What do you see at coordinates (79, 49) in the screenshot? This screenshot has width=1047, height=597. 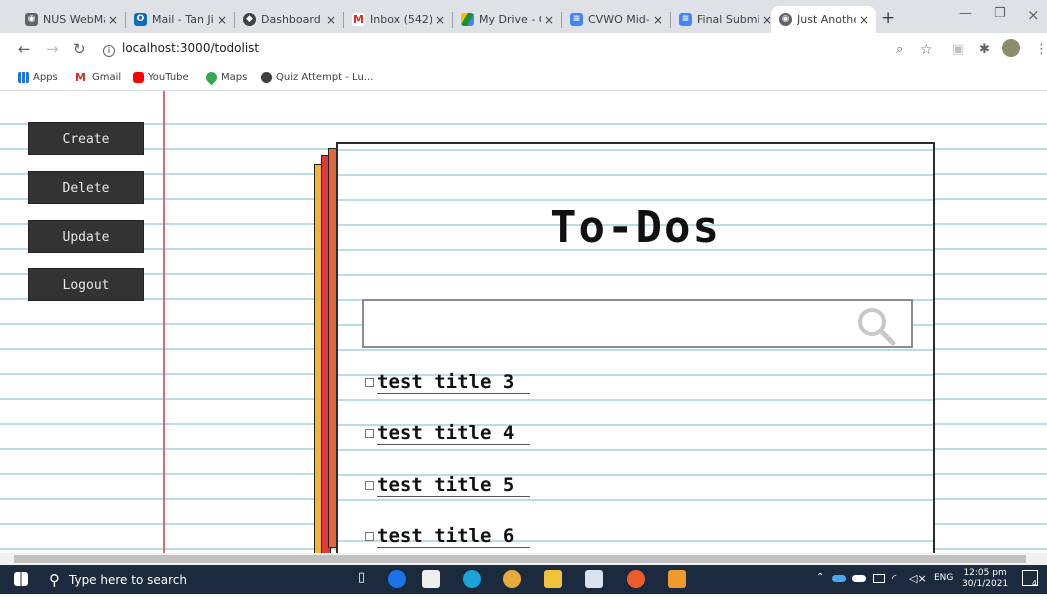 I see `reload-icon: ↻` at bounding box center [79, 49].